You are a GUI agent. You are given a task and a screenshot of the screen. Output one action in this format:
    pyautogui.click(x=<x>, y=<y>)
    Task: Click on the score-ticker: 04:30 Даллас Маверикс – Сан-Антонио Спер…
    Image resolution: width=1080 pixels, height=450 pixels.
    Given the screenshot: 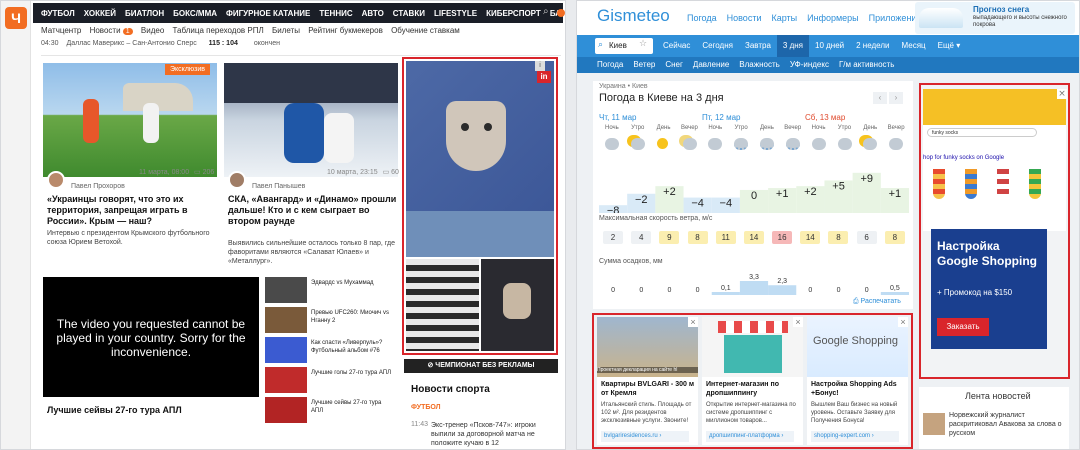 What is the action you would take?
    pyautogui.click(x=166, y=46)
    